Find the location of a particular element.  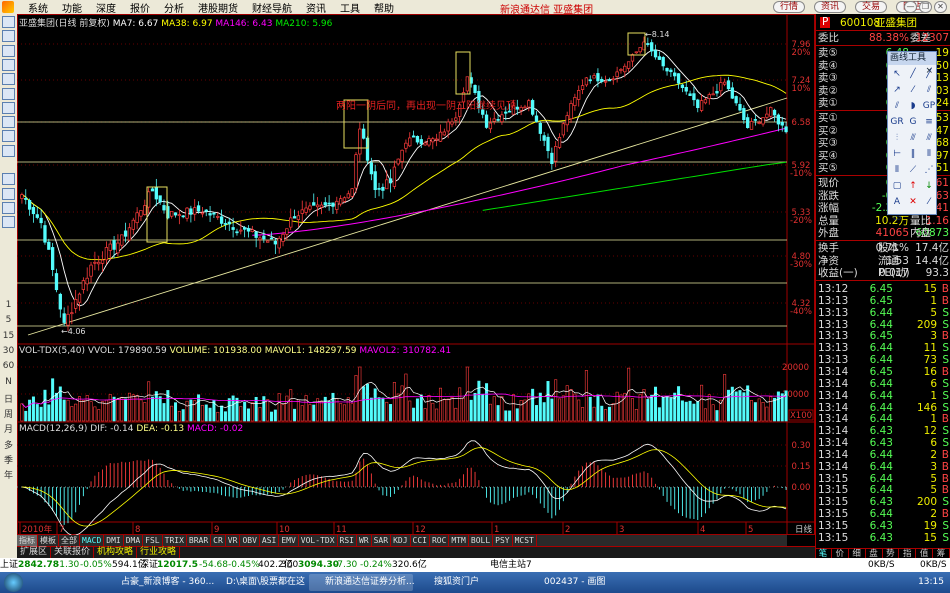

indicator-tab: CR is located at coordinates (218, 540).